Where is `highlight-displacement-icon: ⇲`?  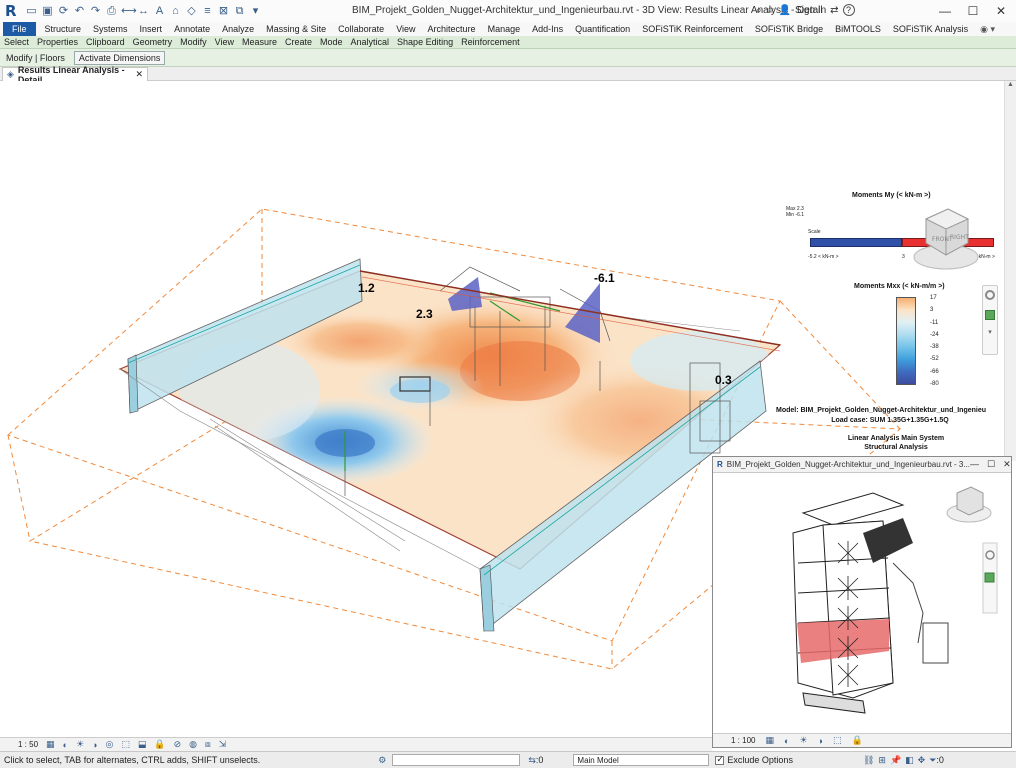 highlight-displacement-icon: ⇲ is located at coordinates (223, 744).